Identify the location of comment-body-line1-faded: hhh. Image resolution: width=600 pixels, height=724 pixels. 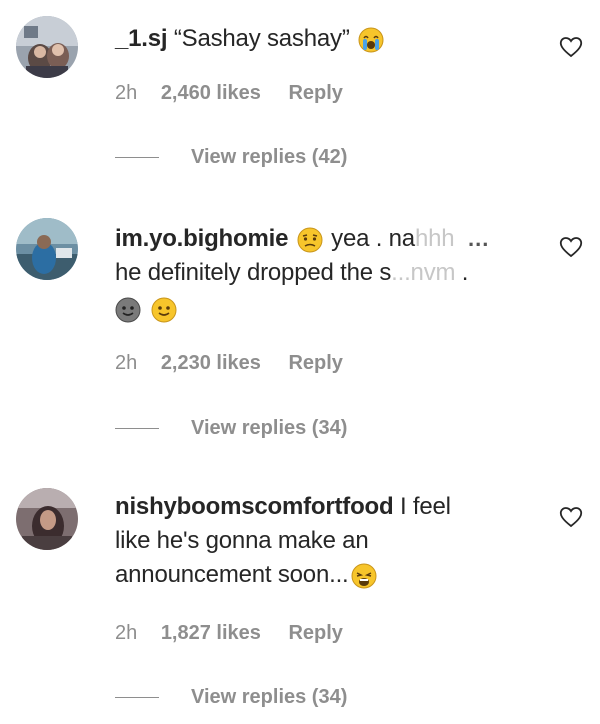
(434, 238).